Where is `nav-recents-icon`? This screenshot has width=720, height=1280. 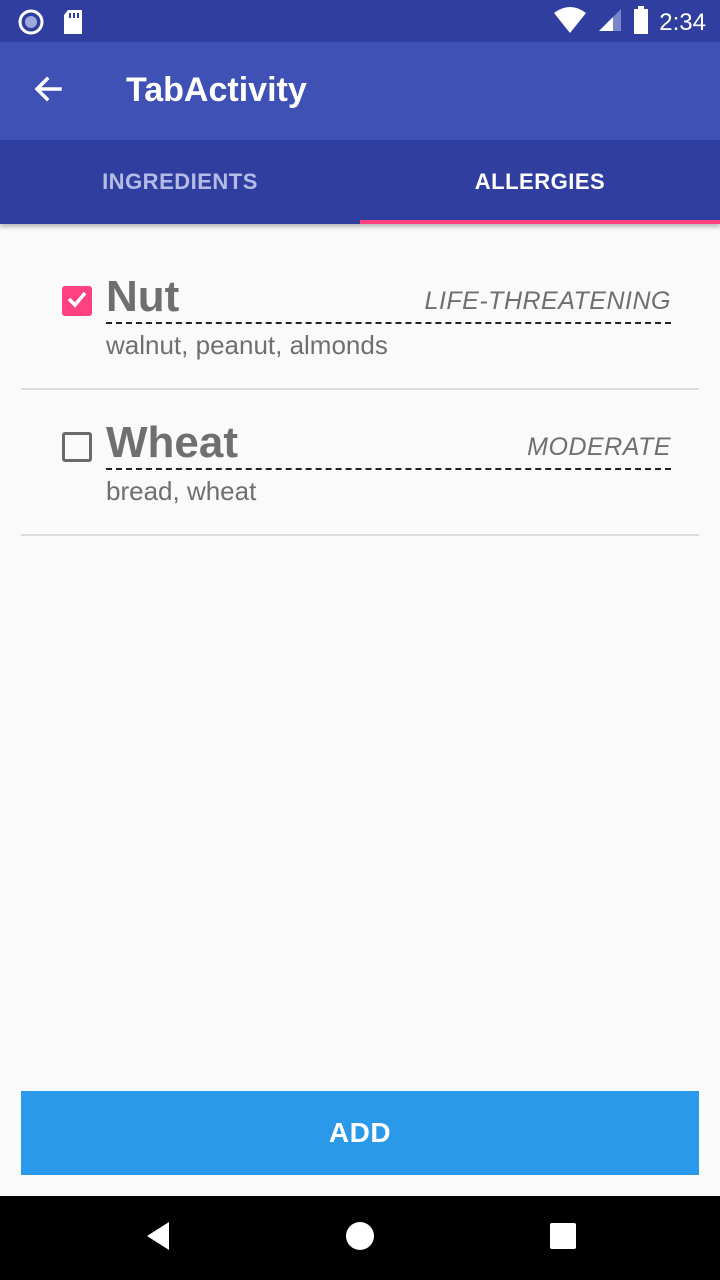
nav-recents-icon is located at coordinates (563, 1238).